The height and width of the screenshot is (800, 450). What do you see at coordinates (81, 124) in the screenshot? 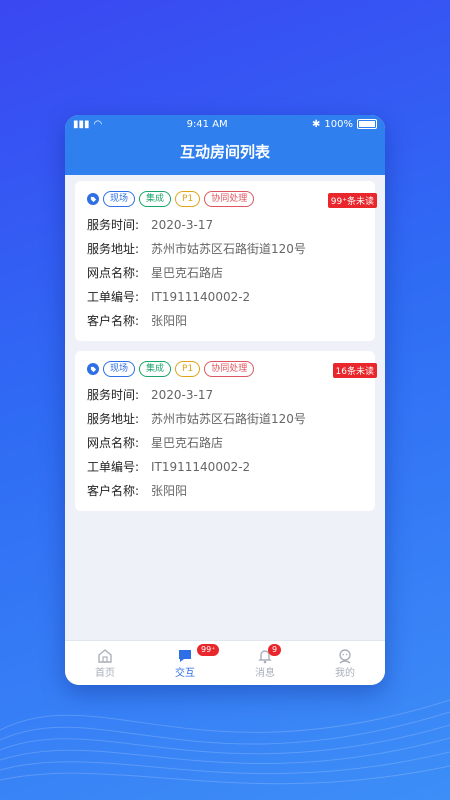
I see `signal-icon: ▮▮▮` at bounding box center [81, 124].